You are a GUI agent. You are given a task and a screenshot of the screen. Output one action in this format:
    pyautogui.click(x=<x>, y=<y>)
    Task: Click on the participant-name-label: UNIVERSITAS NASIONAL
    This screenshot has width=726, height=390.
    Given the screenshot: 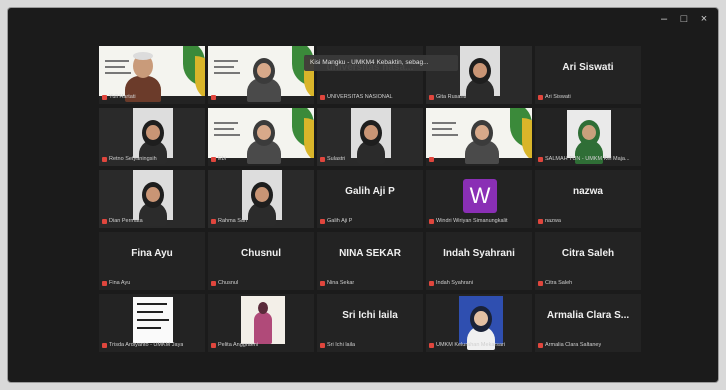 What is the action you would take?
    pyautogui.click(x=356, y=97)
    